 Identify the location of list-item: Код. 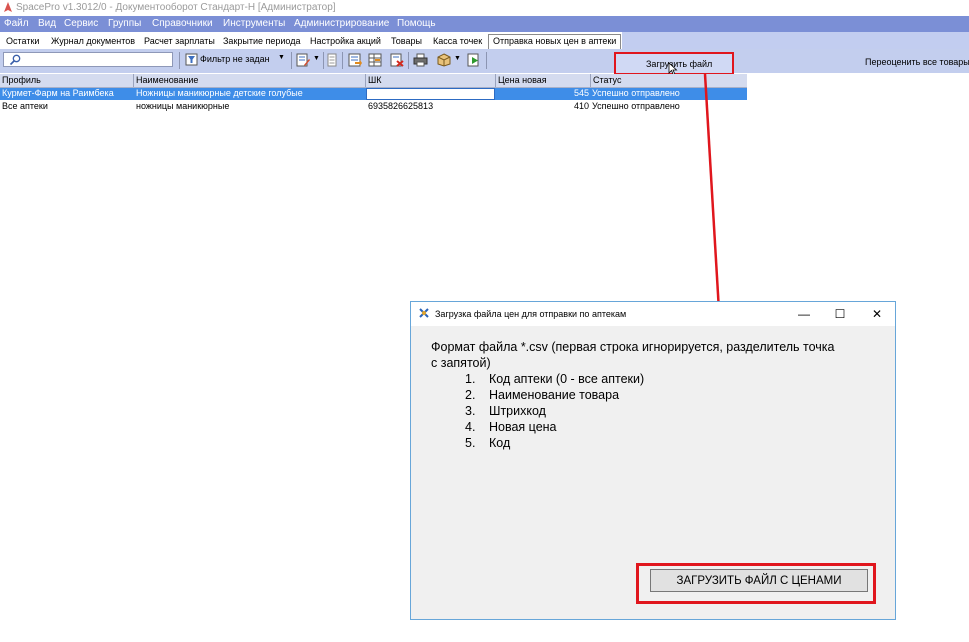
(500, 443).